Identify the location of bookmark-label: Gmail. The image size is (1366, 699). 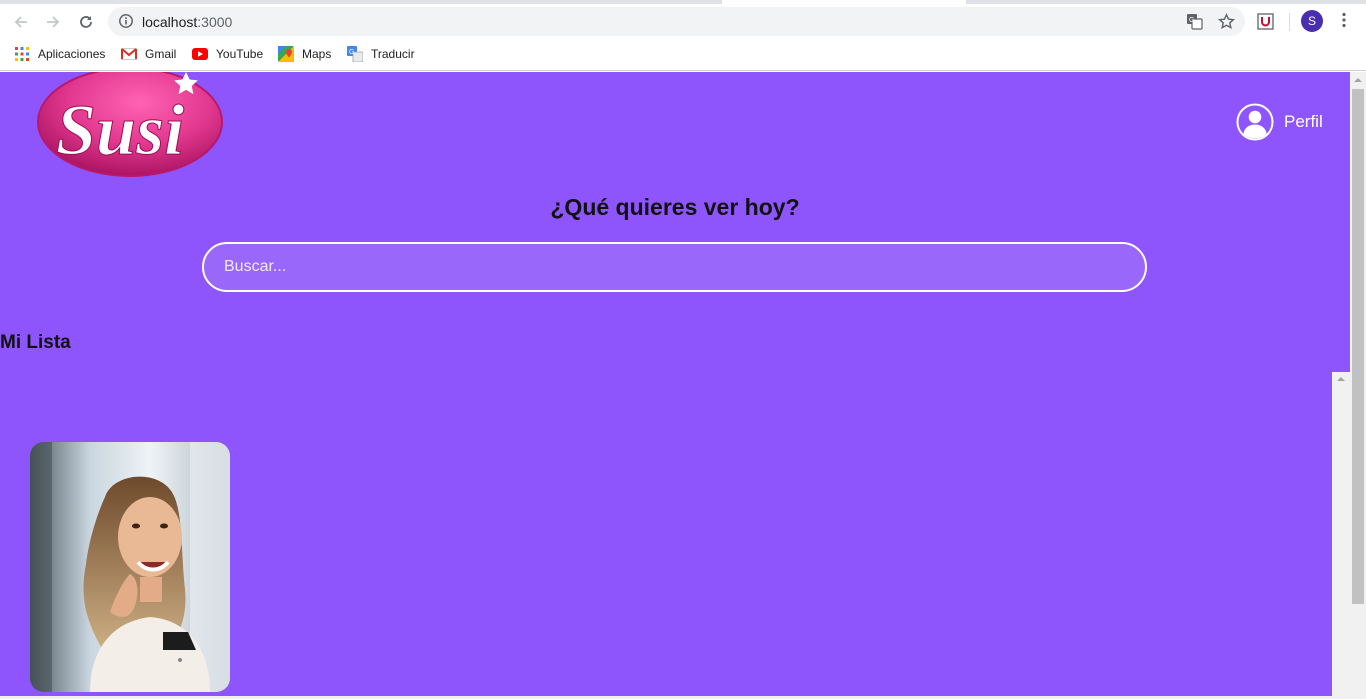
(161, 54).